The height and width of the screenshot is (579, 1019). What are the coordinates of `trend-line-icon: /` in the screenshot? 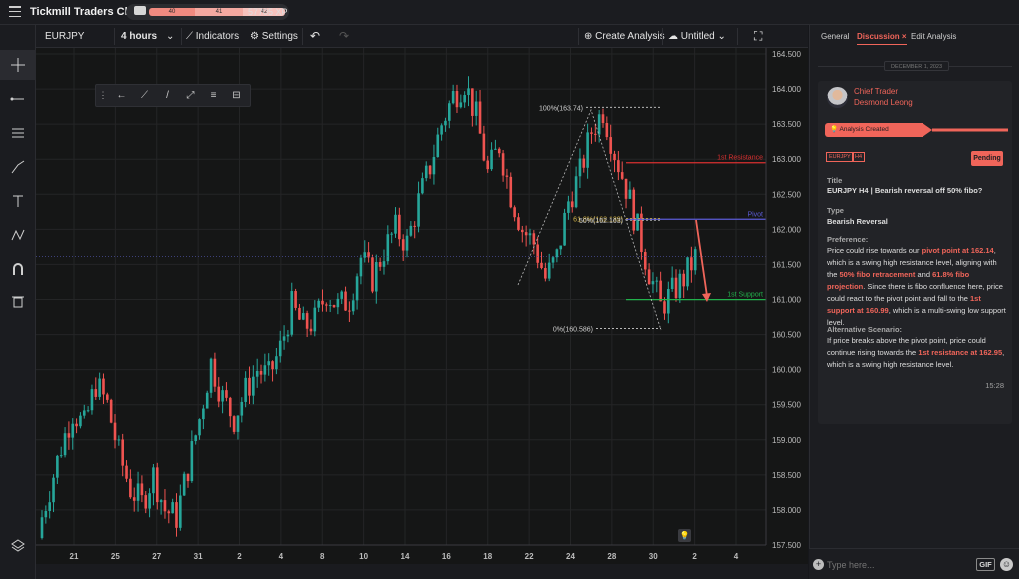 It's located at (167, 95).